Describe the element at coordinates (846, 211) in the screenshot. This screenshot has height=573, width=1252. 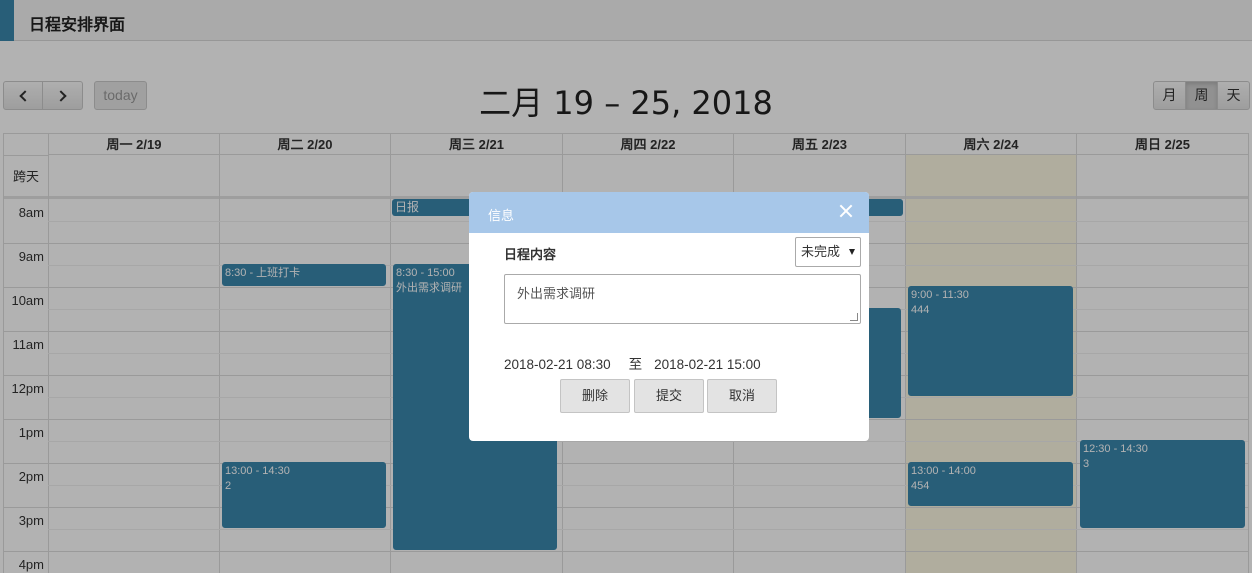
I see `close-icon` at that location.